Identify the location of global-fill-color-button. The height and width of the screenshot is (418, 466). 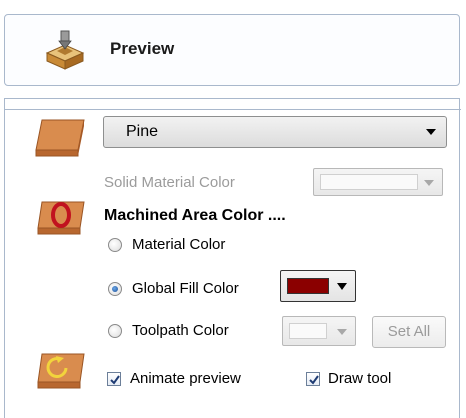
(318, 286).